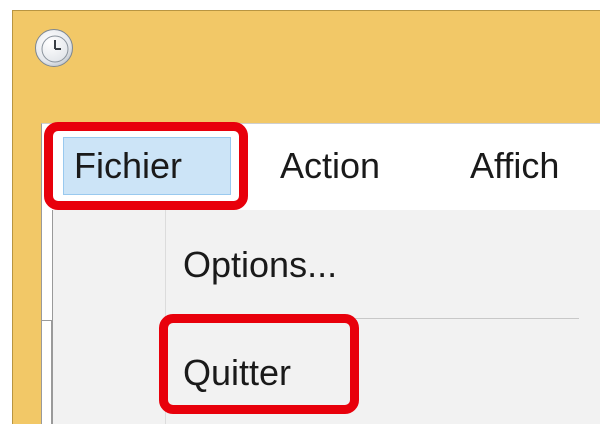 This screenshot has height=424, width=600. What do you see at coordinates (47, 372) in the screenshot?
I see `content-panel-edge` at bounding box center [47, 372].